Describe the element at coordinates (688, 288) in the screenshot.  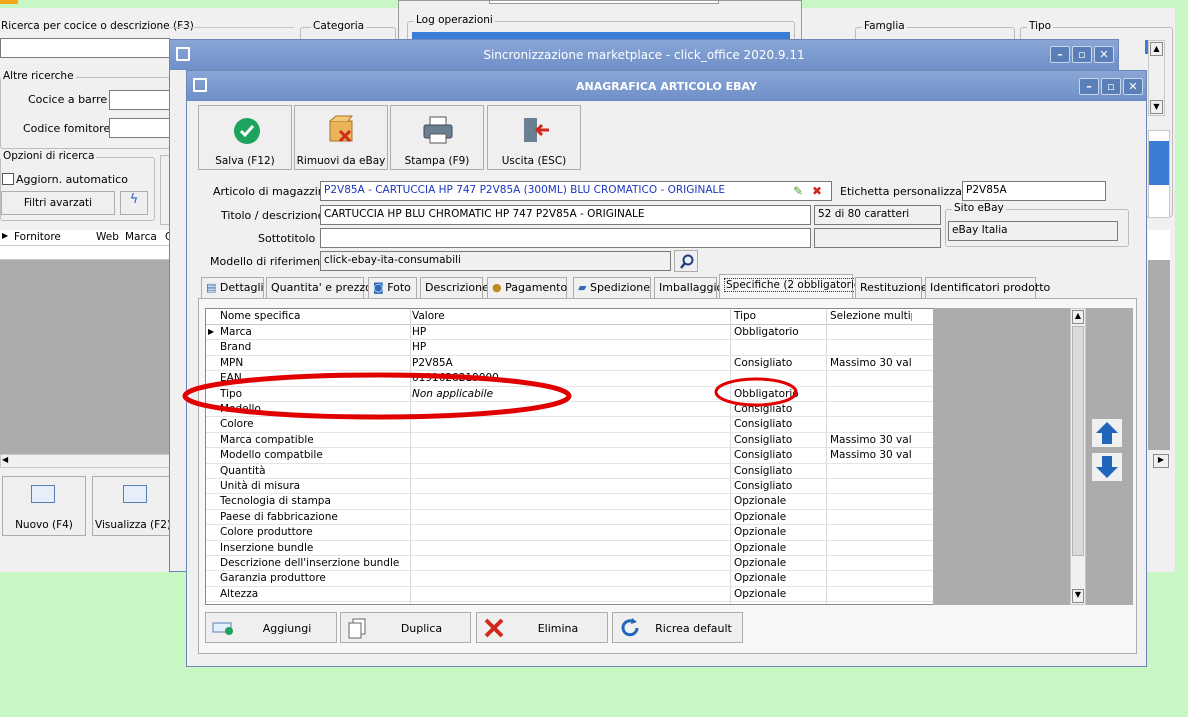
I see `tab-imballaggio: Imballaggio` at that location.